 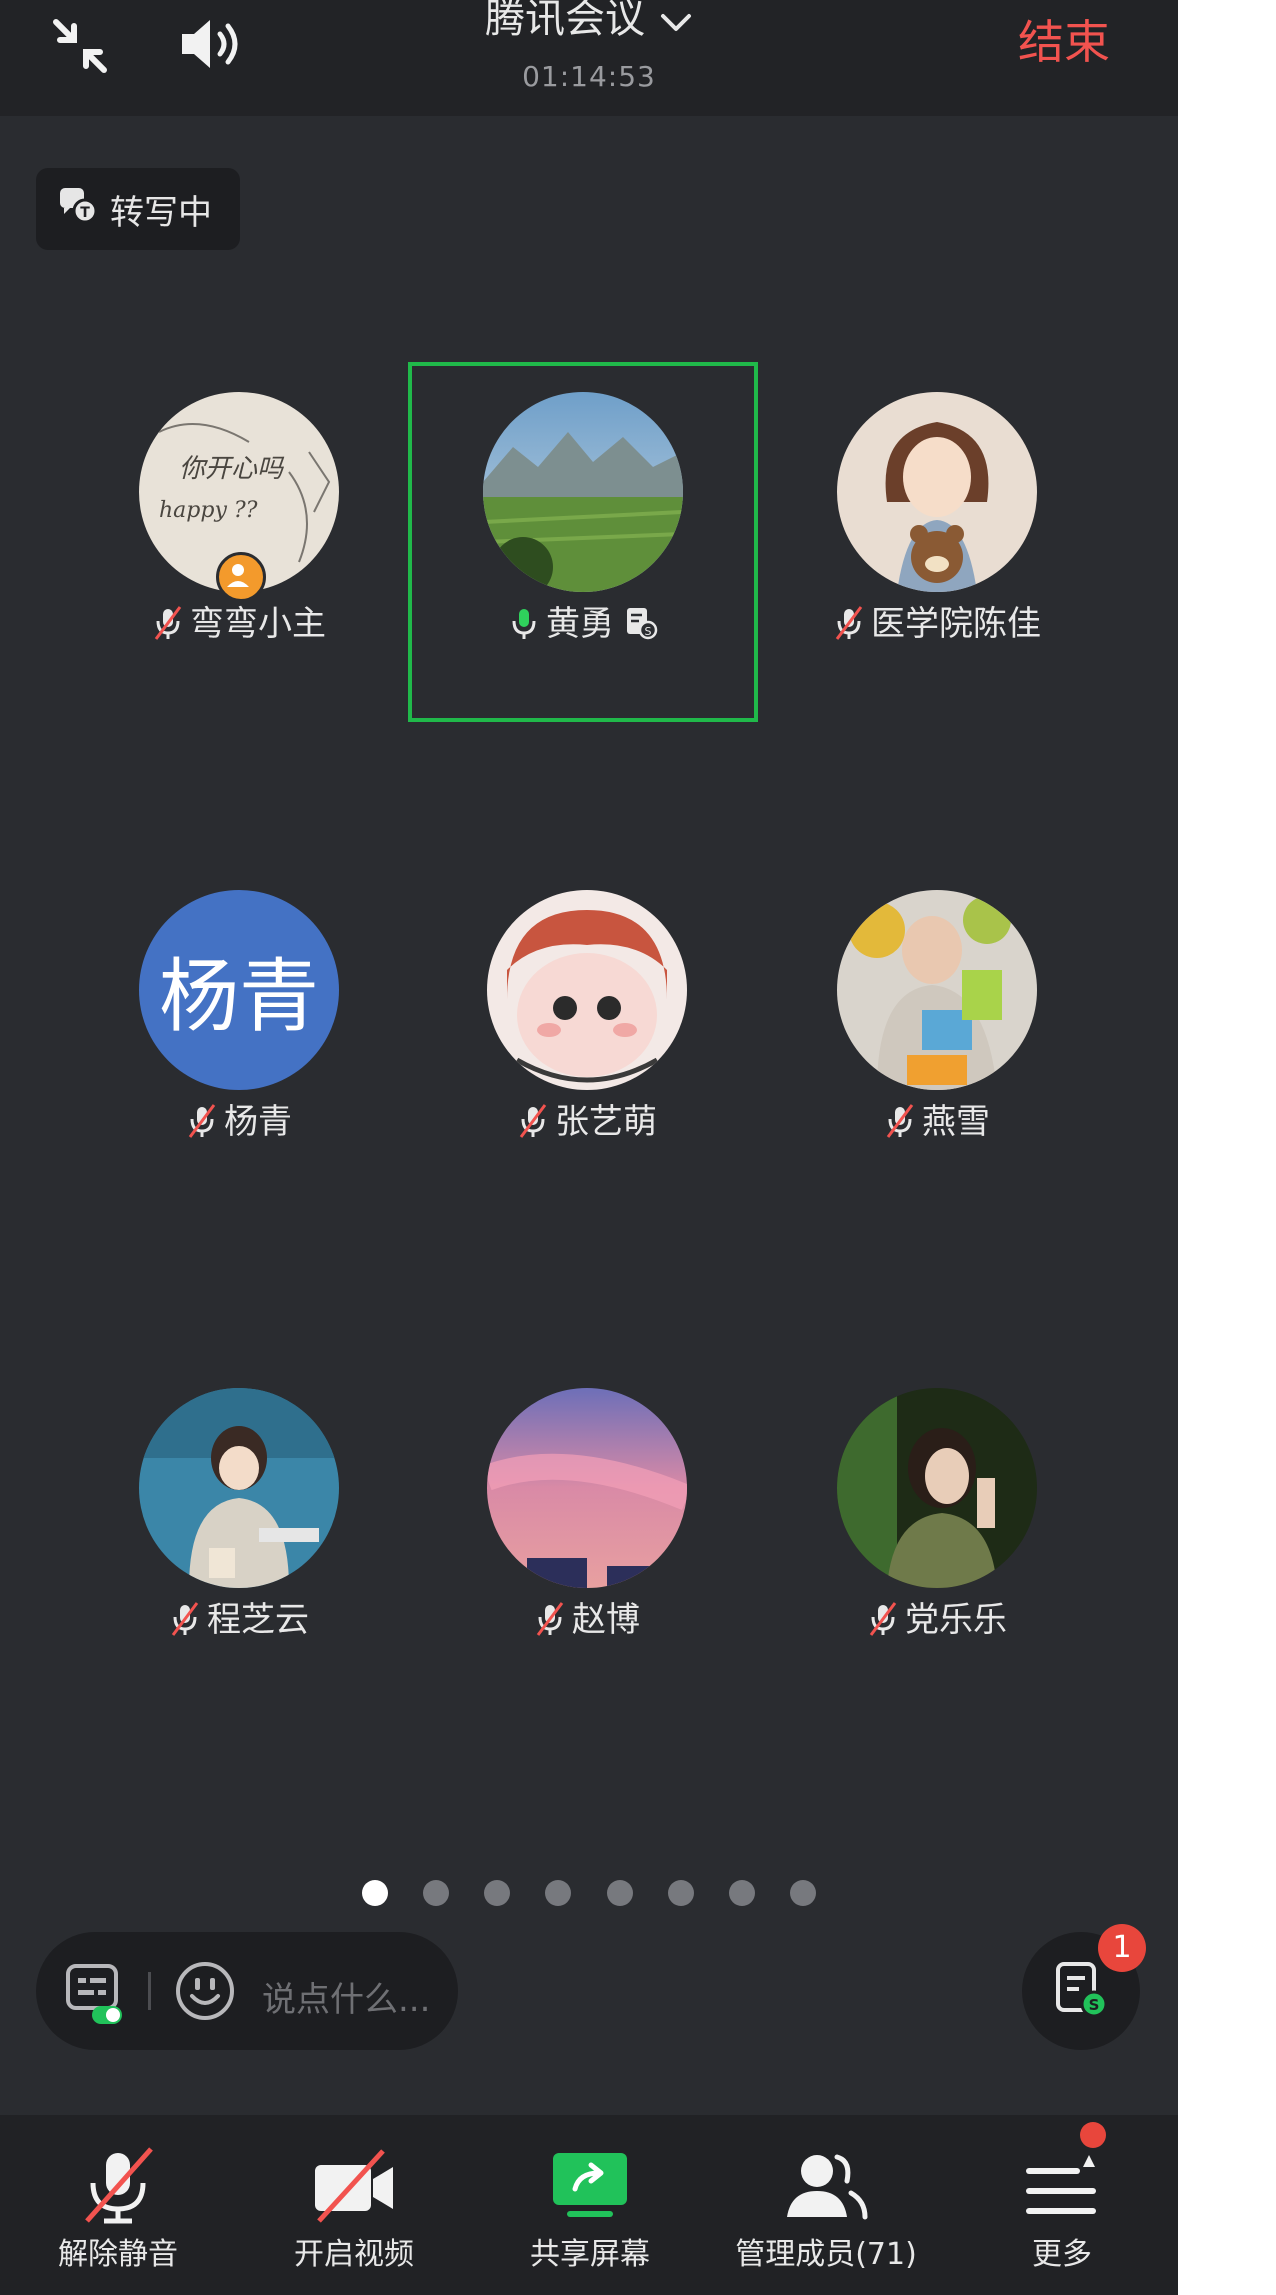 I want to click on participant-tile: 党乐乐, so click(x=937, y=1538).